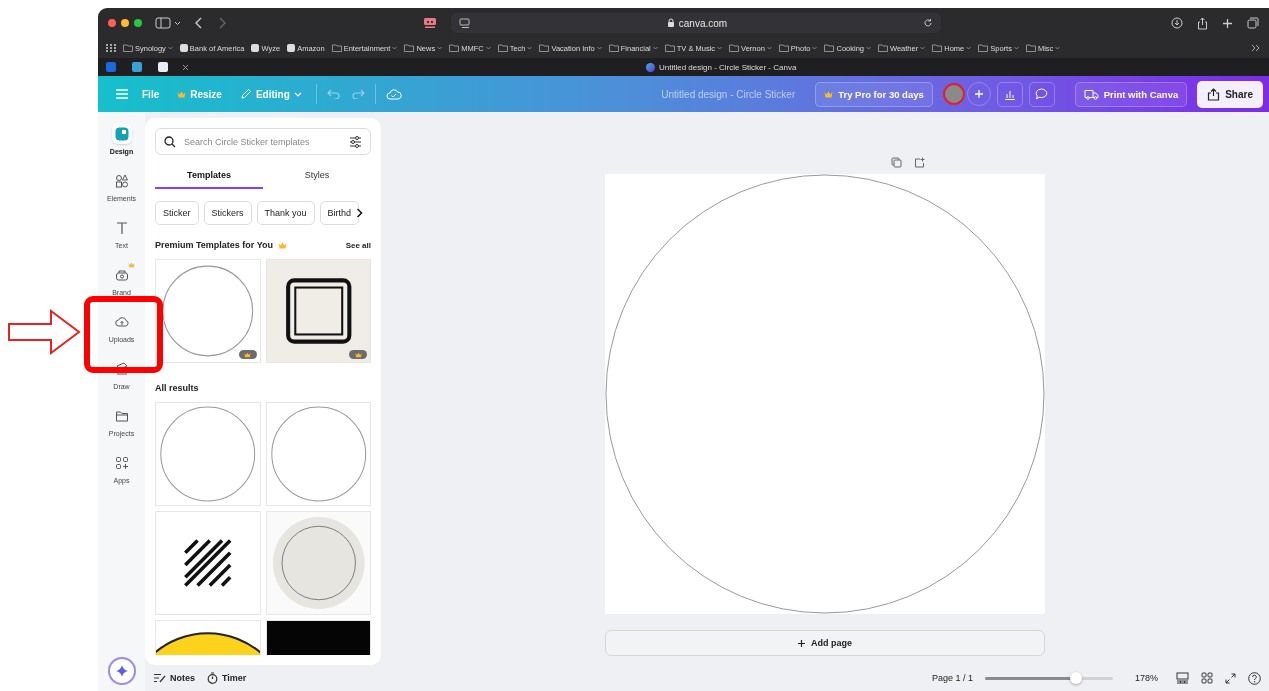 This screenshot has width=1269, height=691. What do you see at coordinates (121, 671) in the screenshot?
I see `magic-button` at bounding box center [121, 671].